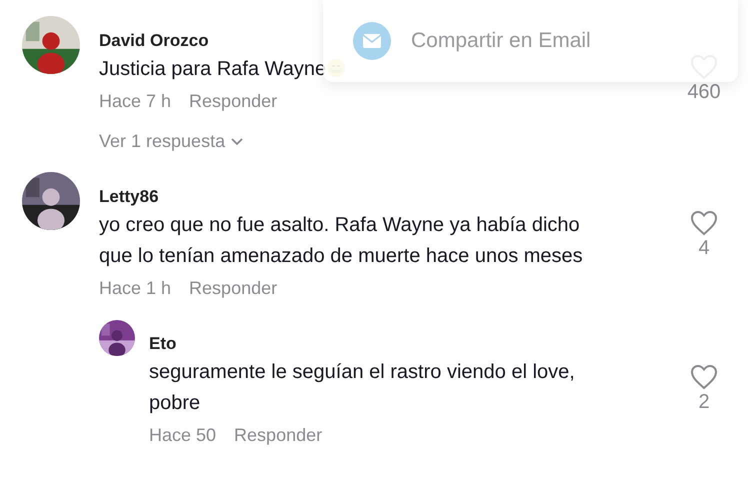 The image size is (750, 480). I want to click on chevron-down-icon, so click(237, 142).